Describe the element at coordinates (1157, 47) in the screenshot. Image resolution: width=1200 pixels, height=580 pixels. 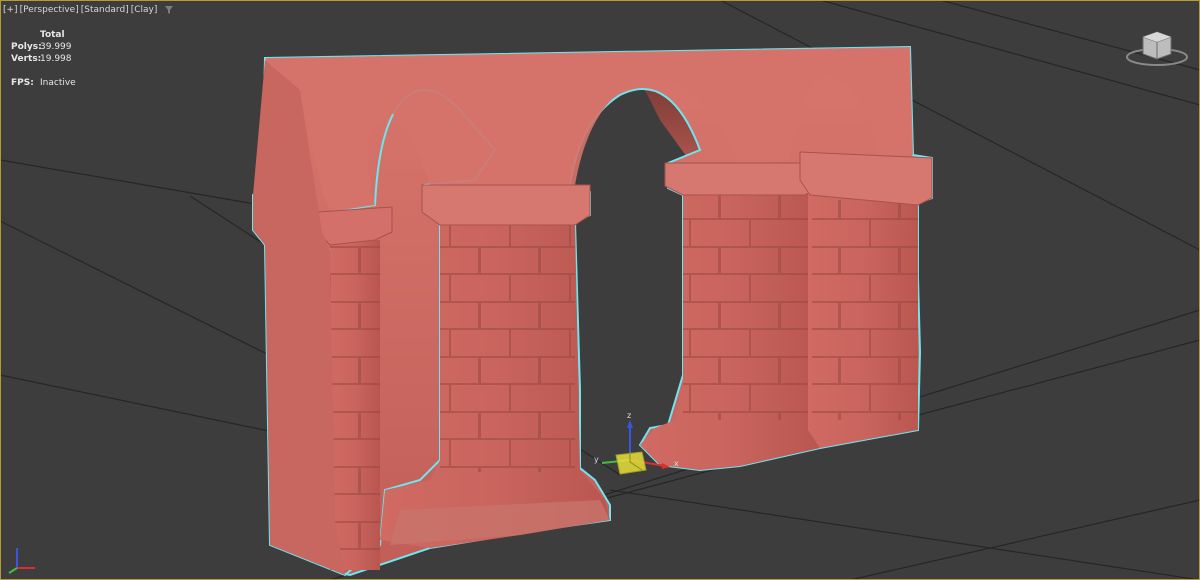
I see `viewcube-icon` at that location.